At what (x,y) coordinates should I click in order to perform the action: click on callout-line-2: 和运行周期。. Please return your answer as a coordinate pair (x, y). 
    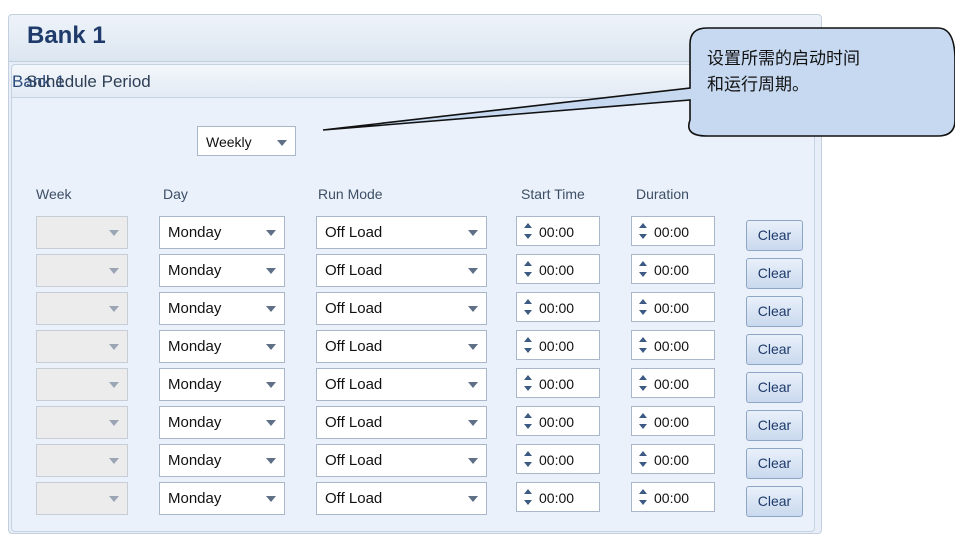
    Looking at the image, I should click on (758, 85).